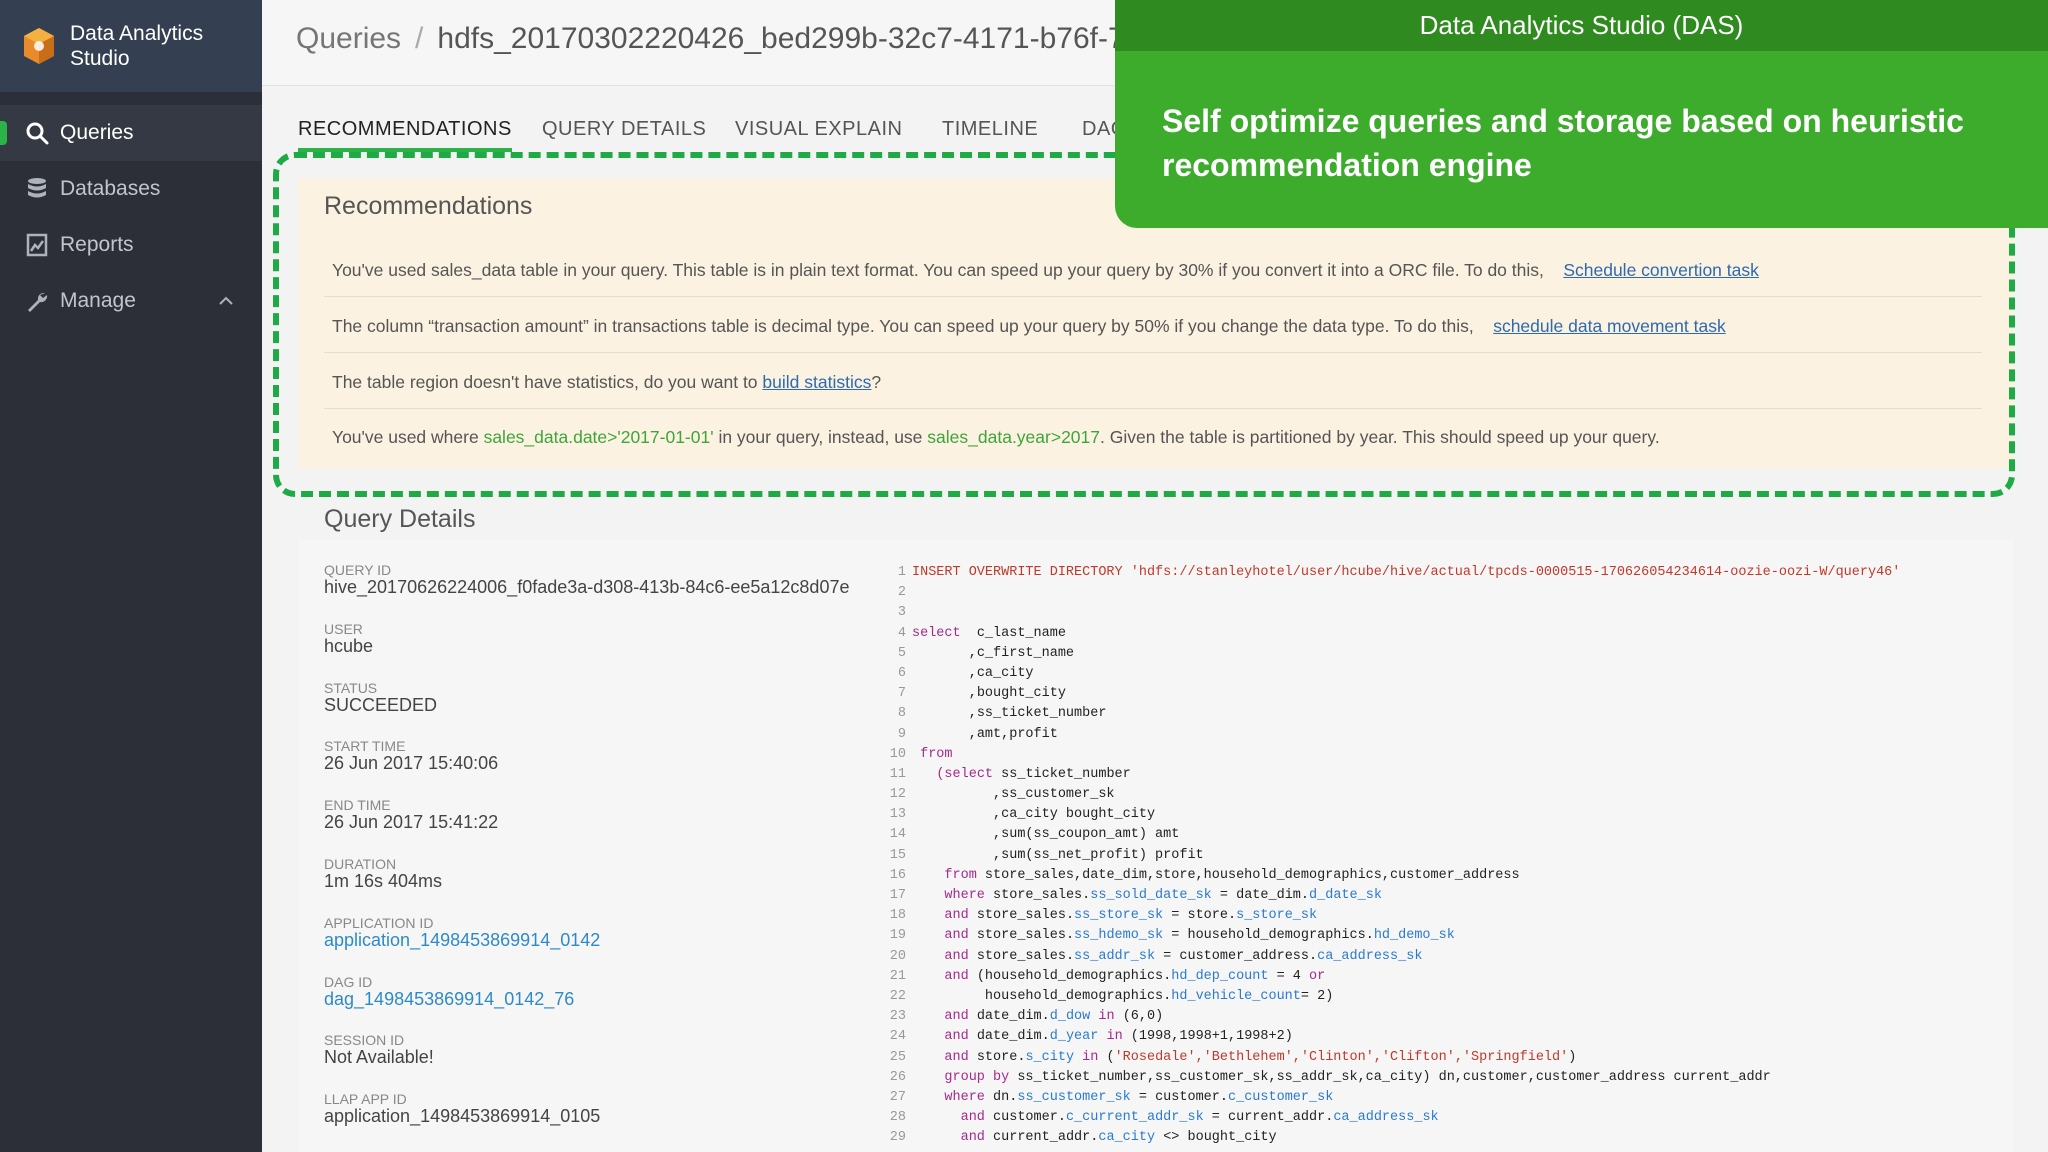 This screenshot has height=1152, width=2048. I want to click on code-text: ,ss_customer_sk, so click(1054, 795).